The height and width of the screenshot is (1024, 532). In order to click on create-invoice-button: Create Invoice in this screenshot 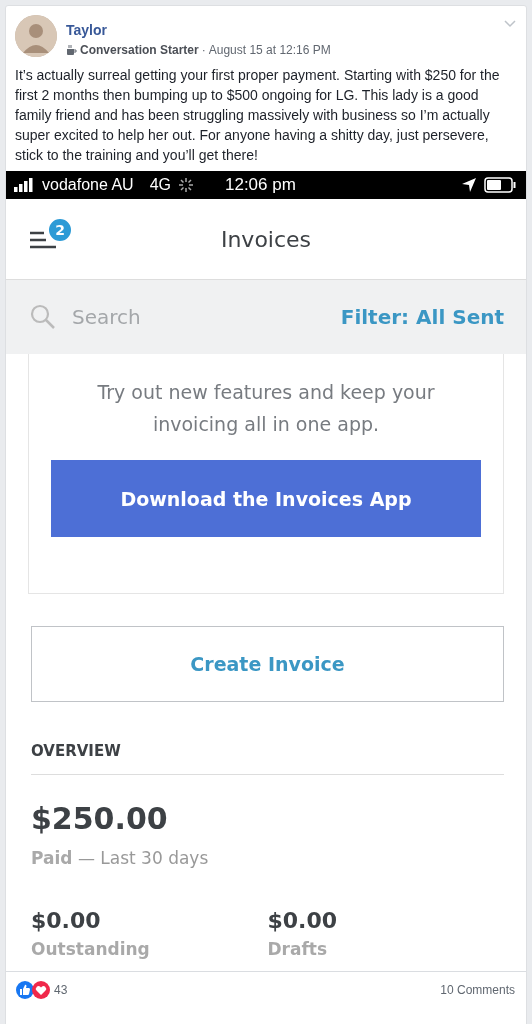, I will do `click(267, 664)`.